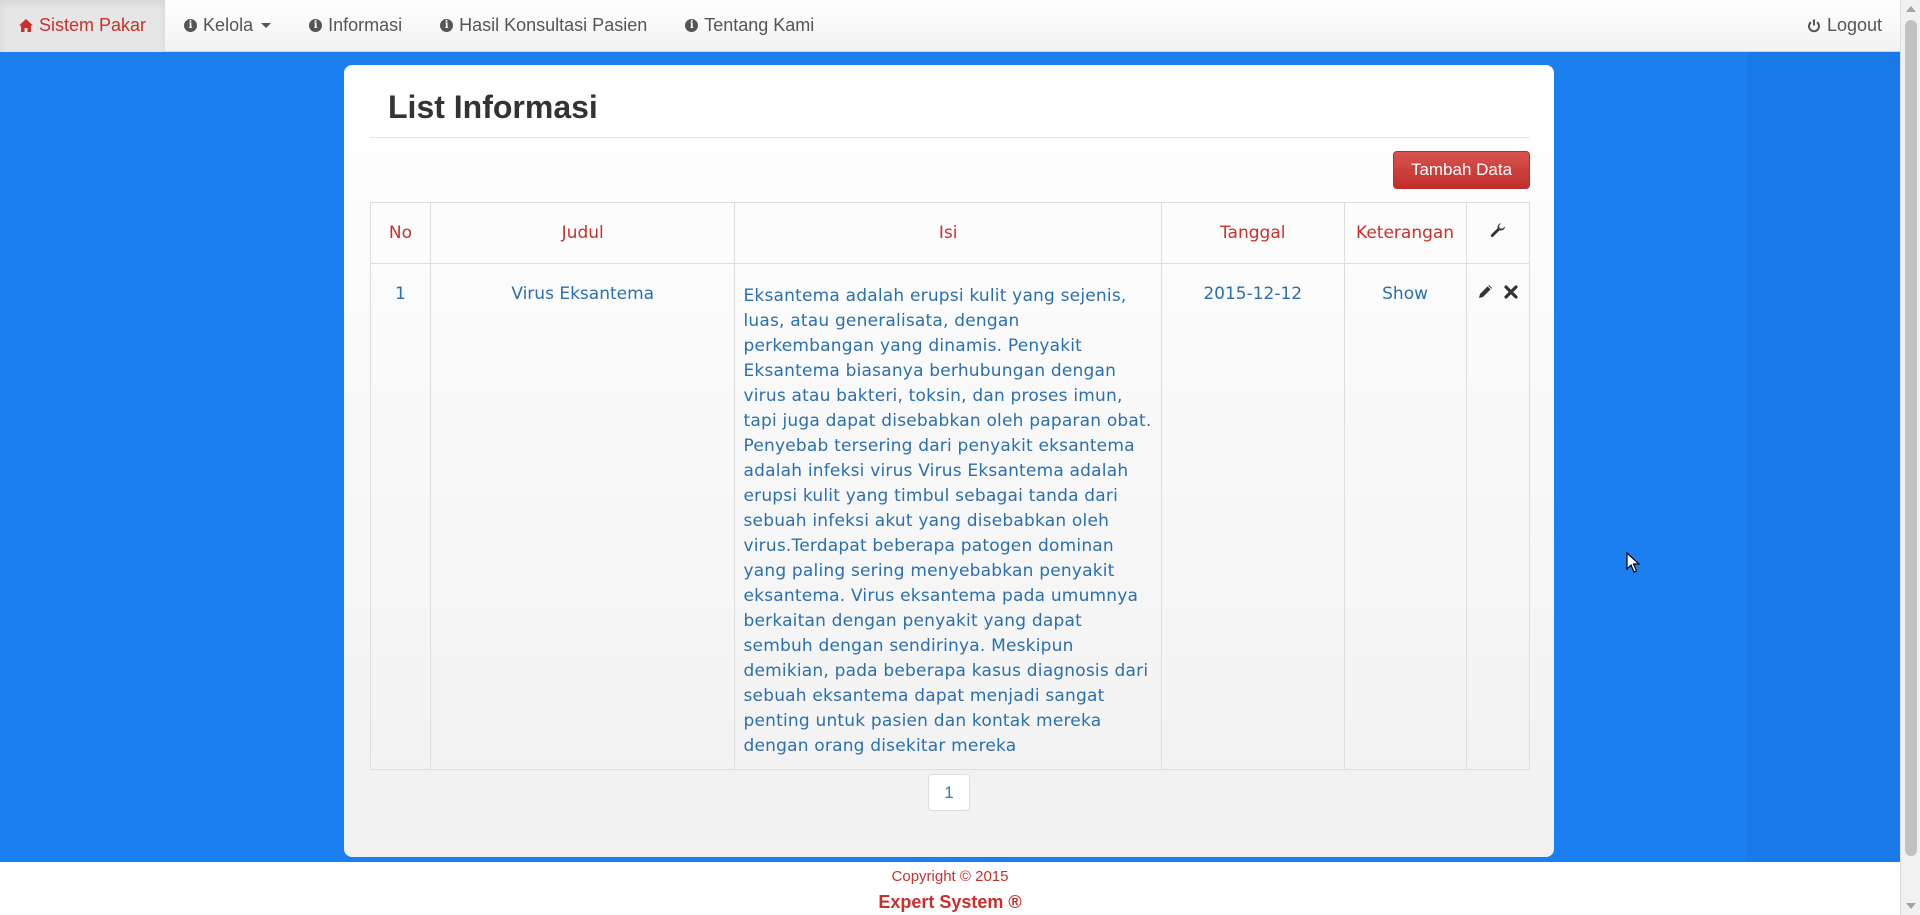 This screenshot has height=915, width=1920. What do you see at coordinates (1405, 233) in the screenshot?
I see `col-header-keterangan: Keterangan` at bounding box center [1405, 233].